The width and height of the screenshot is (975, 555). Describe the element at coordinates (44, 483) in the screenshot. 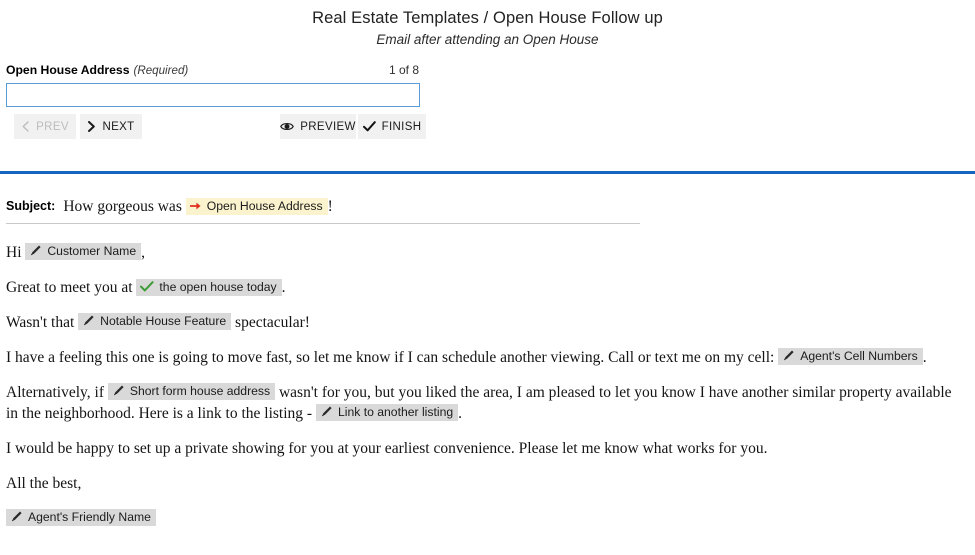

I see `email-line-closing: All the best,` at that location.